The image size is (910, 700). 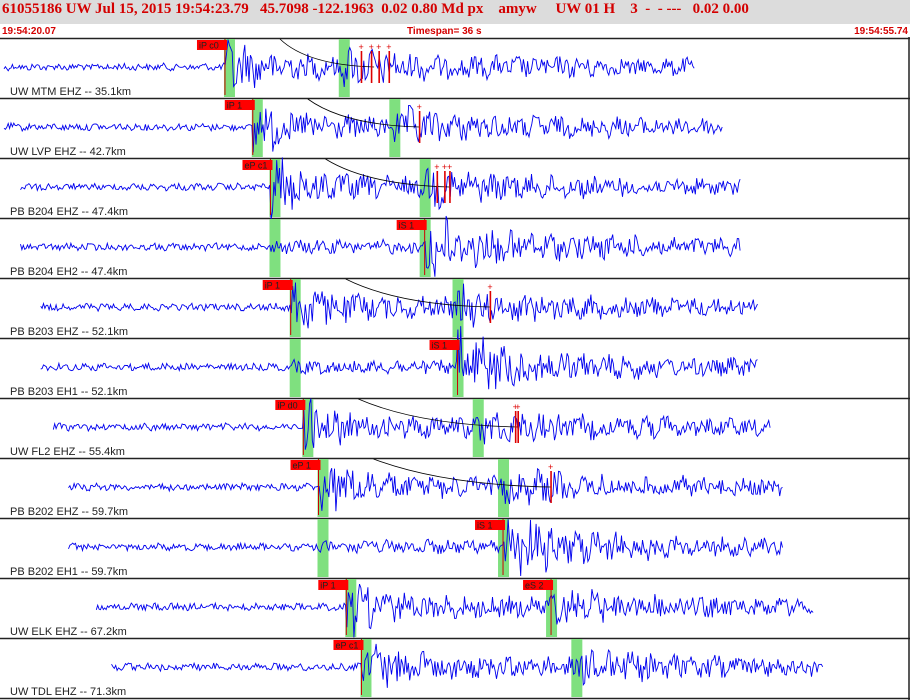 I want to click on p-pick-label: eP 1, so click(x=302, y=466).